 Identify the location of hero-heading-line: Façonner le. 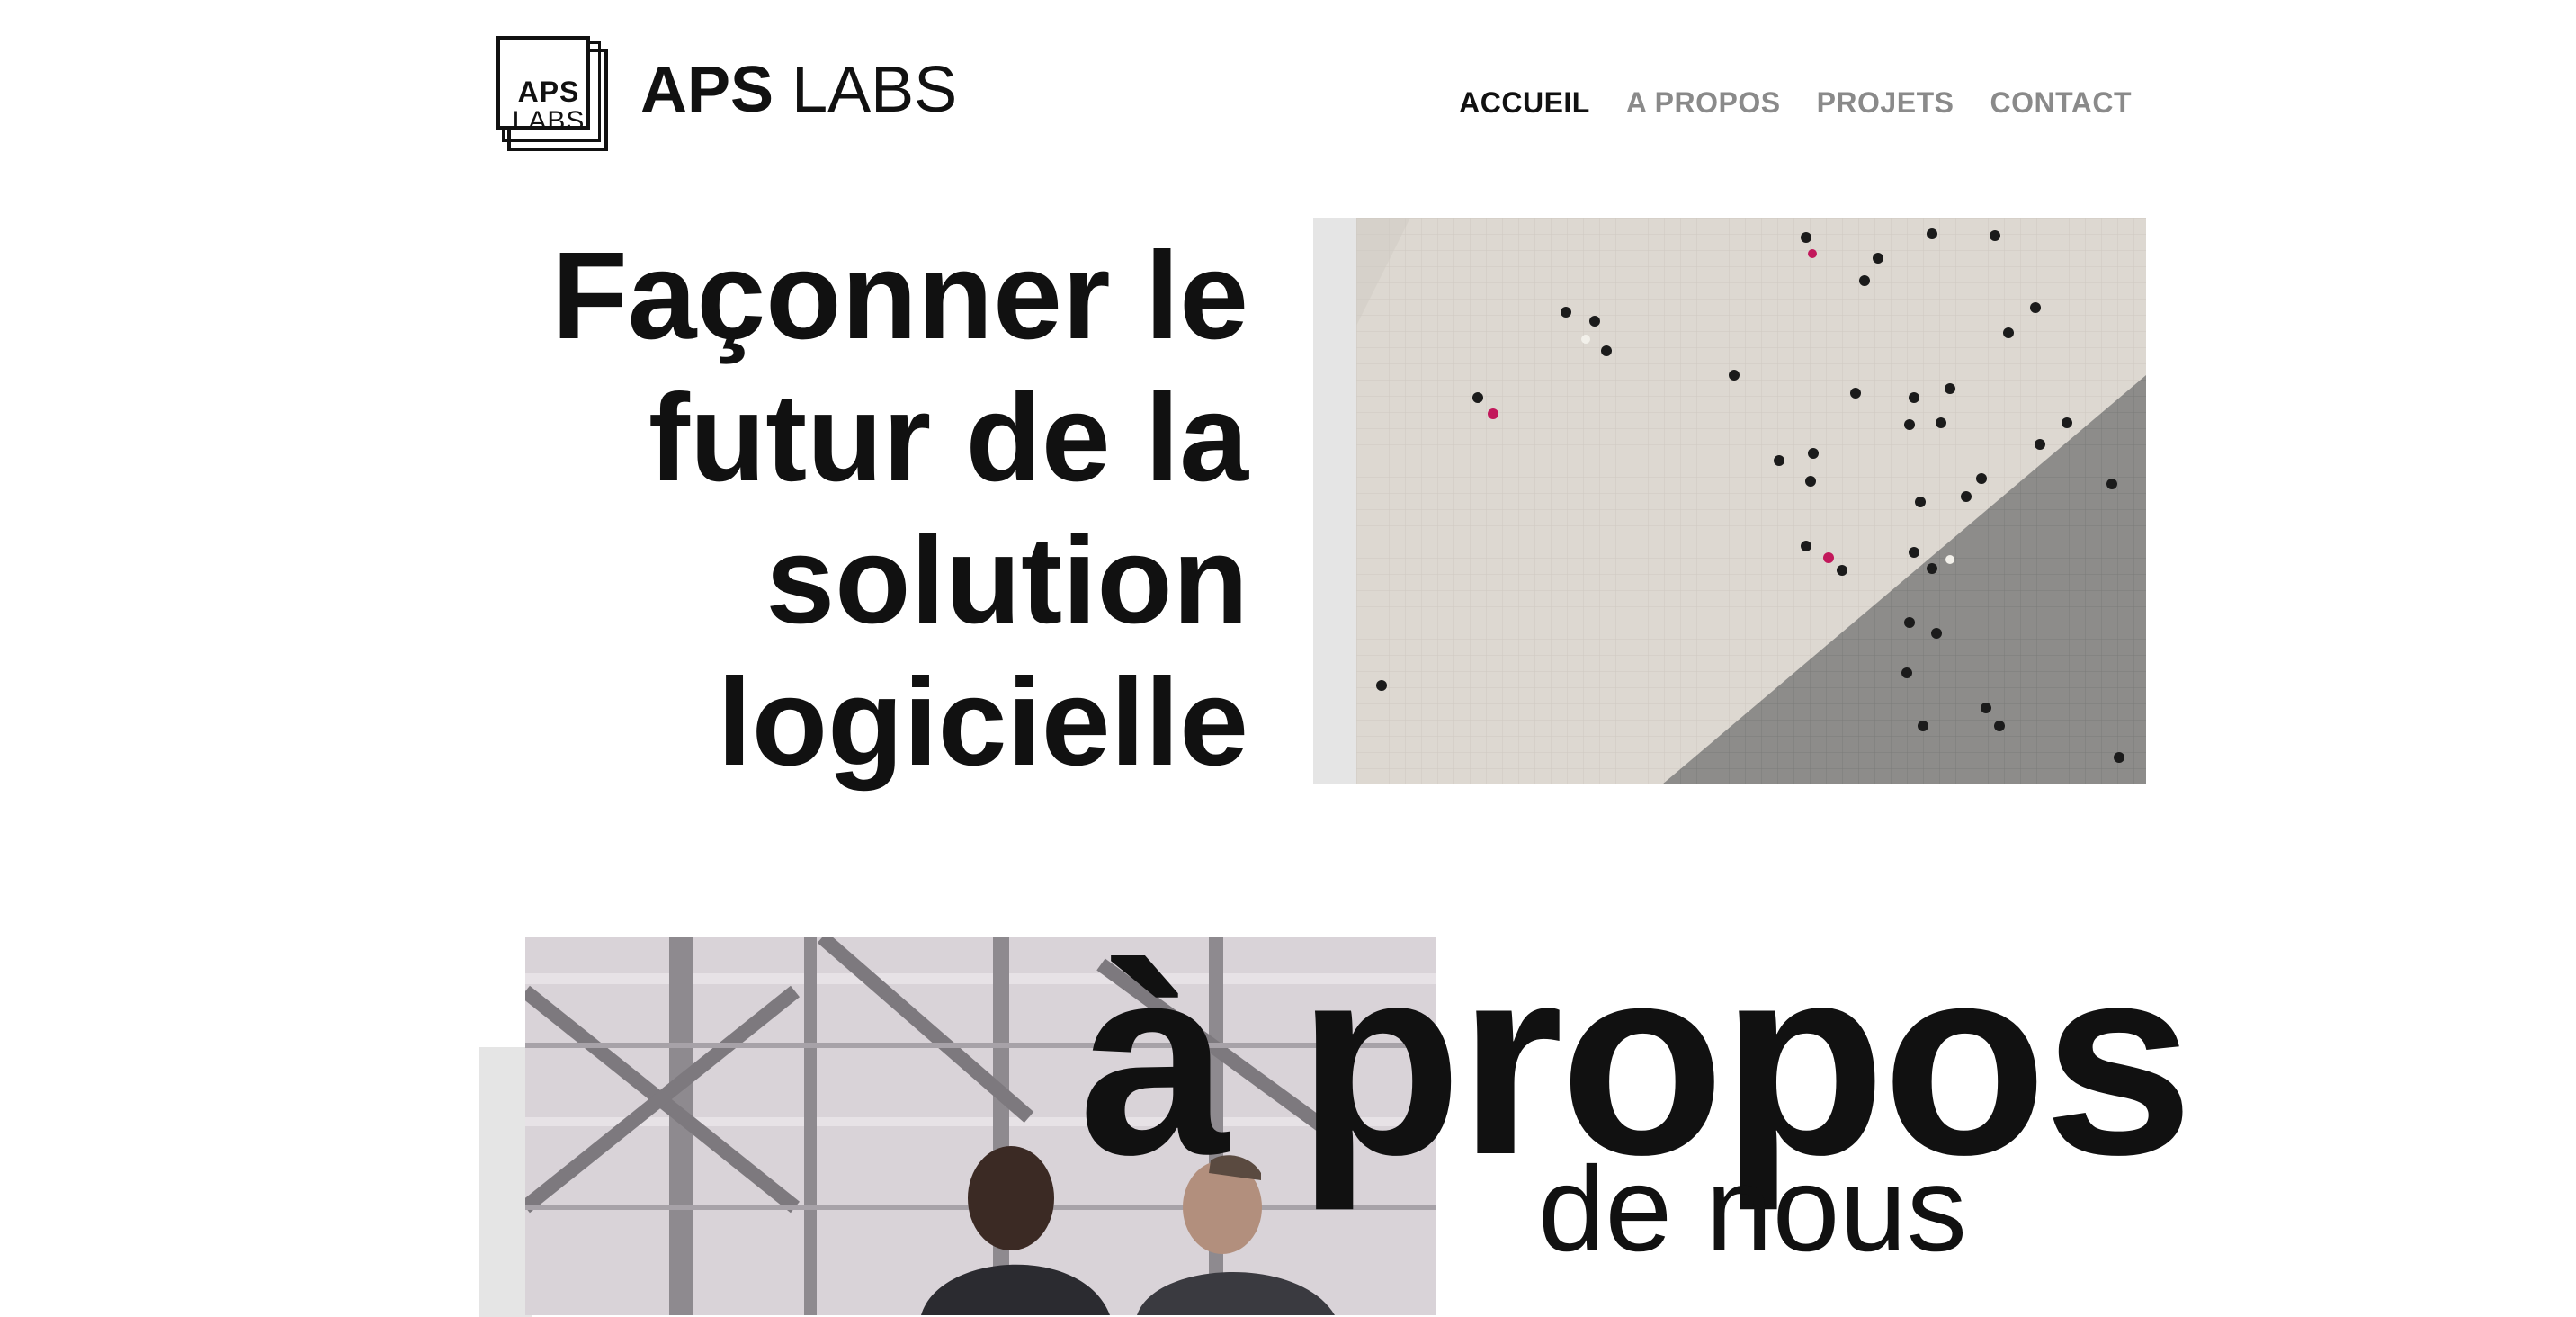
(899, 296).